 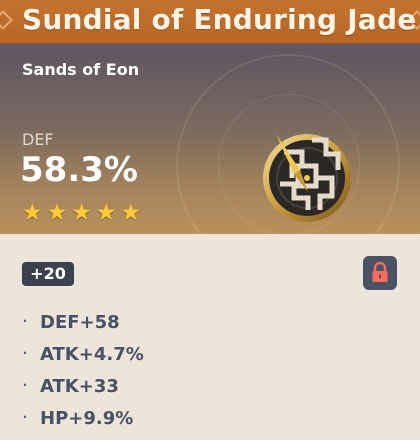 What do you see at coordinates (92, 354) in the screenshot?
I see `substat-text: ATK+4.7%` at bounding box center [92, 354].